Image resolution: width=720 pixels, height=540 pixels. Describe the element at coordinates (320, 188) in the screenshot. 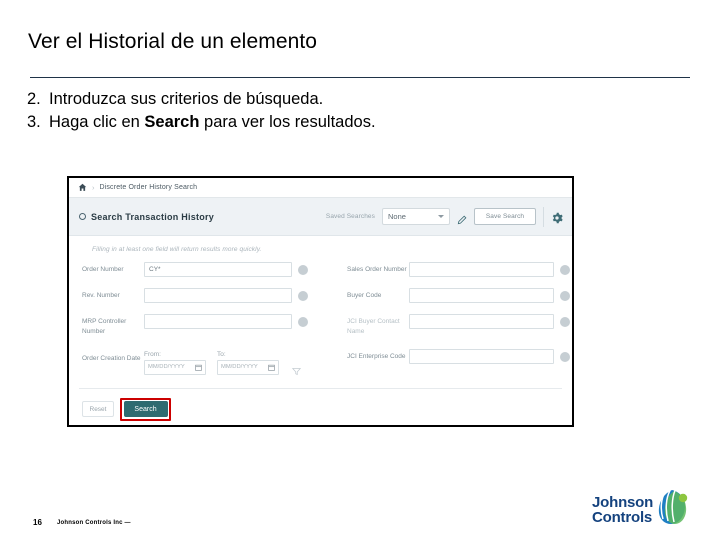

I see `breadcrumb: › Discrete Order History Search` at that location.